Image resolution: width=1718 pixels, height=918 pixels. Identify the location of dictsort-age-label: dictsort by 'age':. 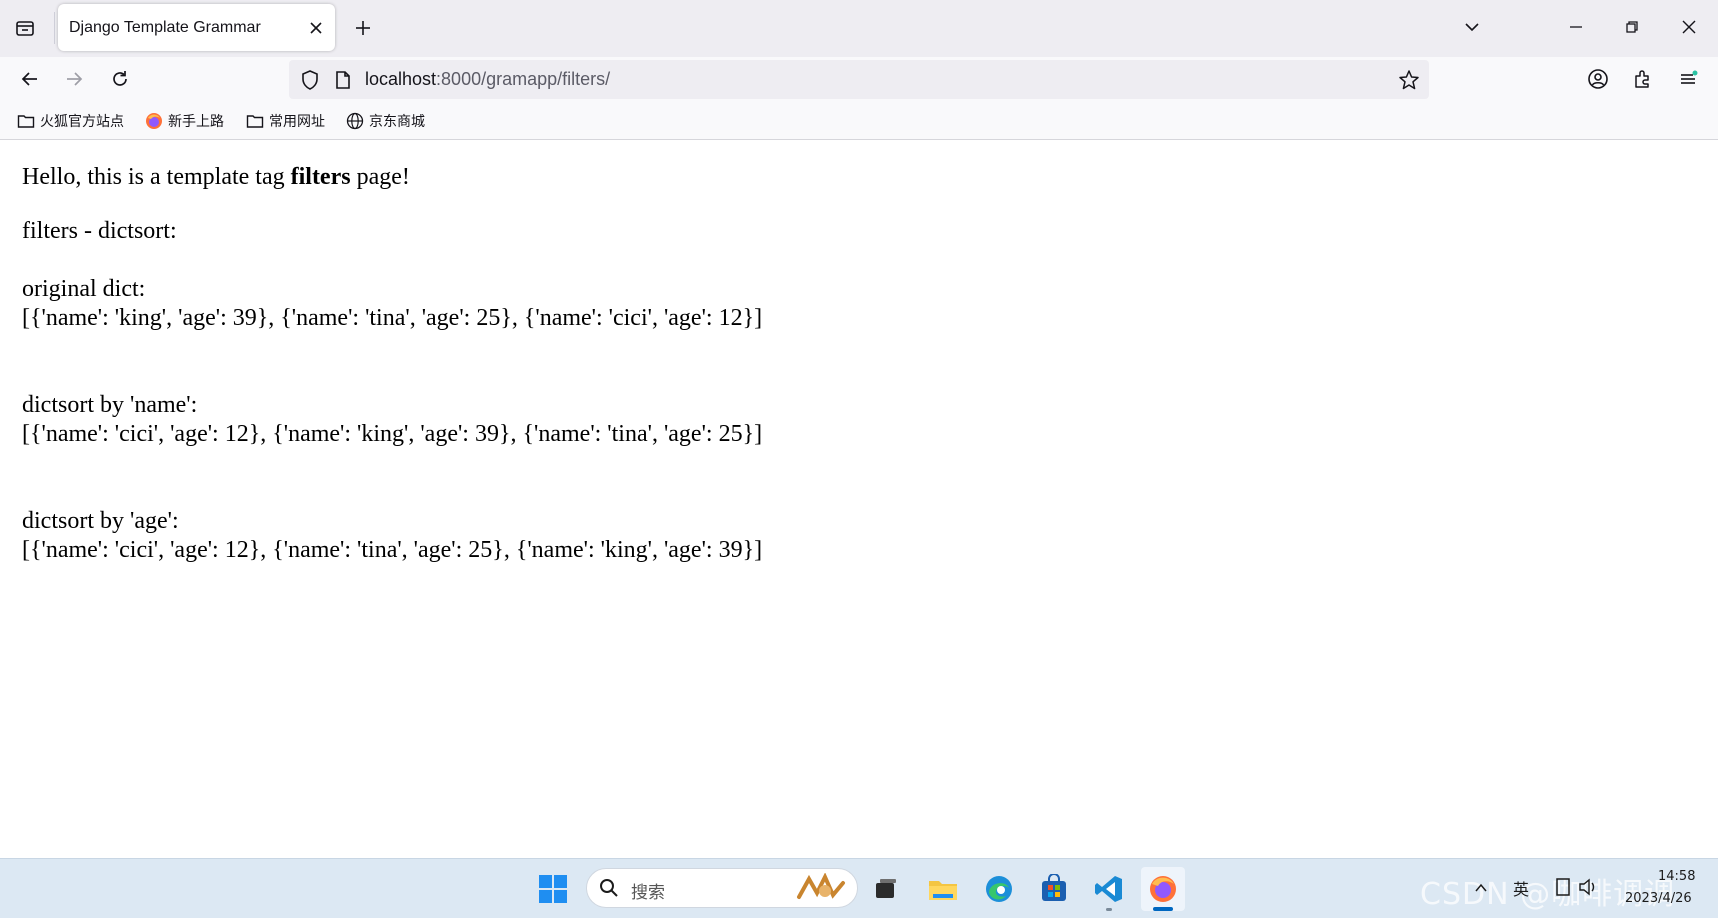
(100, 521).